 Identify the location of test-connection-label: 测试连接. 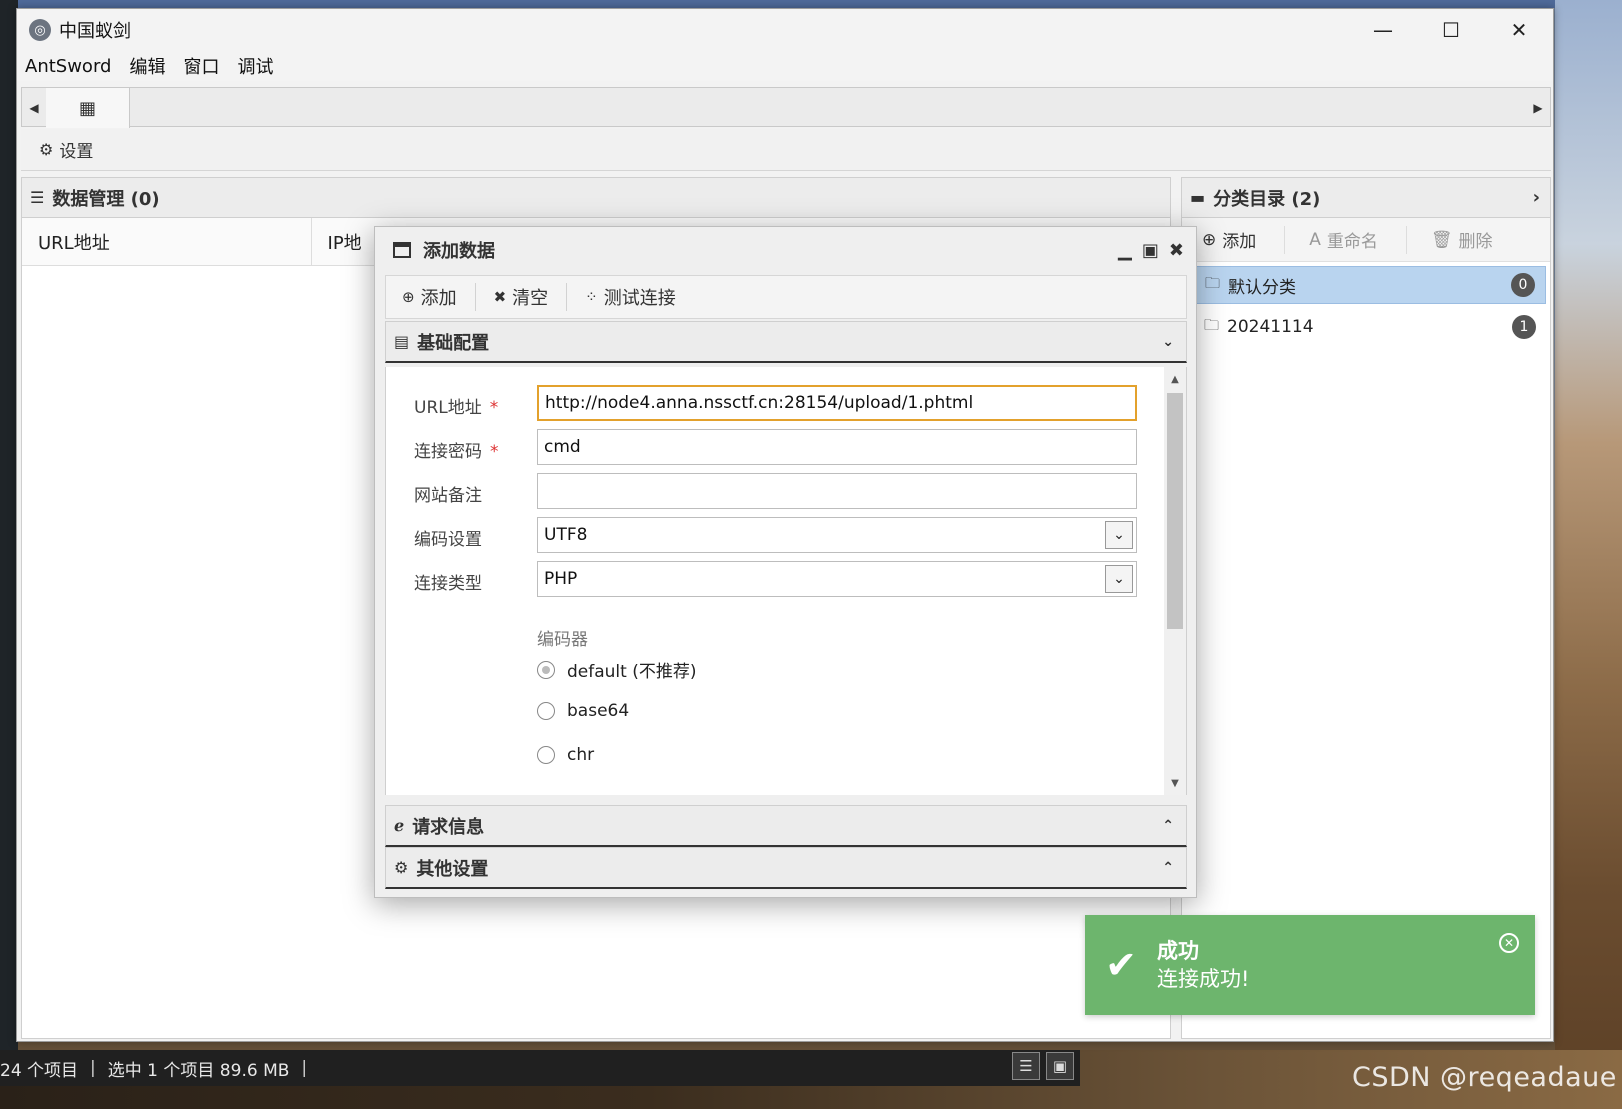
(639, 298).